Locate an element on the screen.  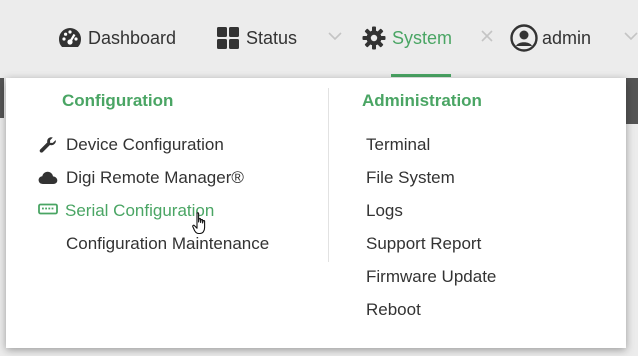
menu-file-system: File System is located at coordinates (410, 178).